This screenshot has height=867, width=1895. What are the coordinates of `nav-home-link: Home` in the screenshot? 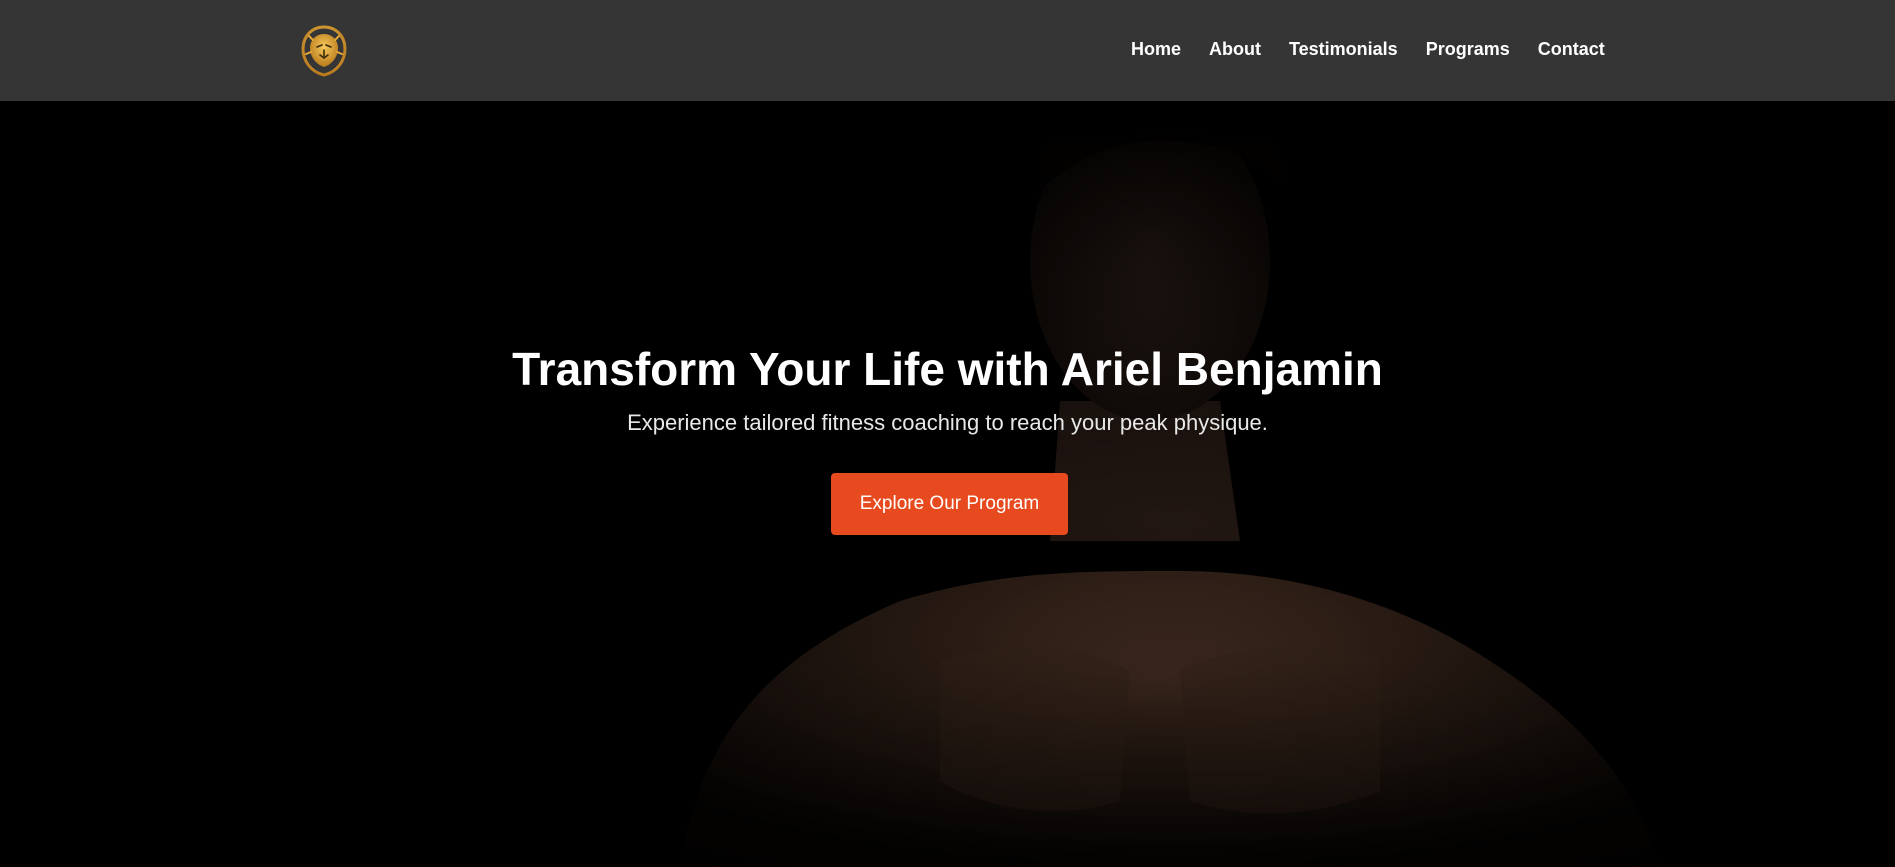 It's located at (1156, 49).